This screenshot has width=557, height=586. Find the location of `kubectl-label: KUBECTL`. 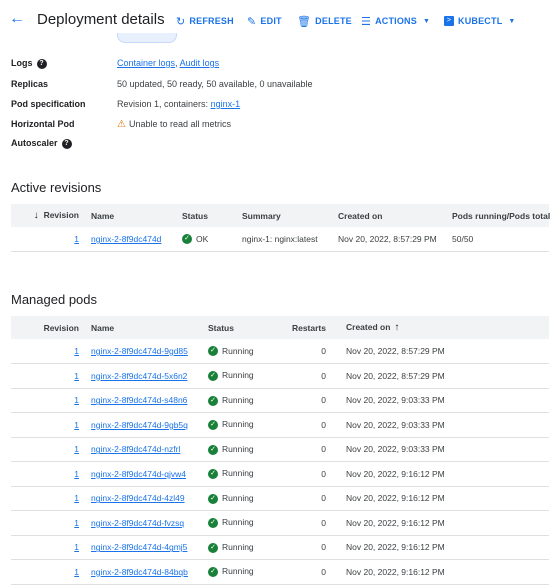

kubectl-label: KUBECTL is located at coordinates (480, 21).